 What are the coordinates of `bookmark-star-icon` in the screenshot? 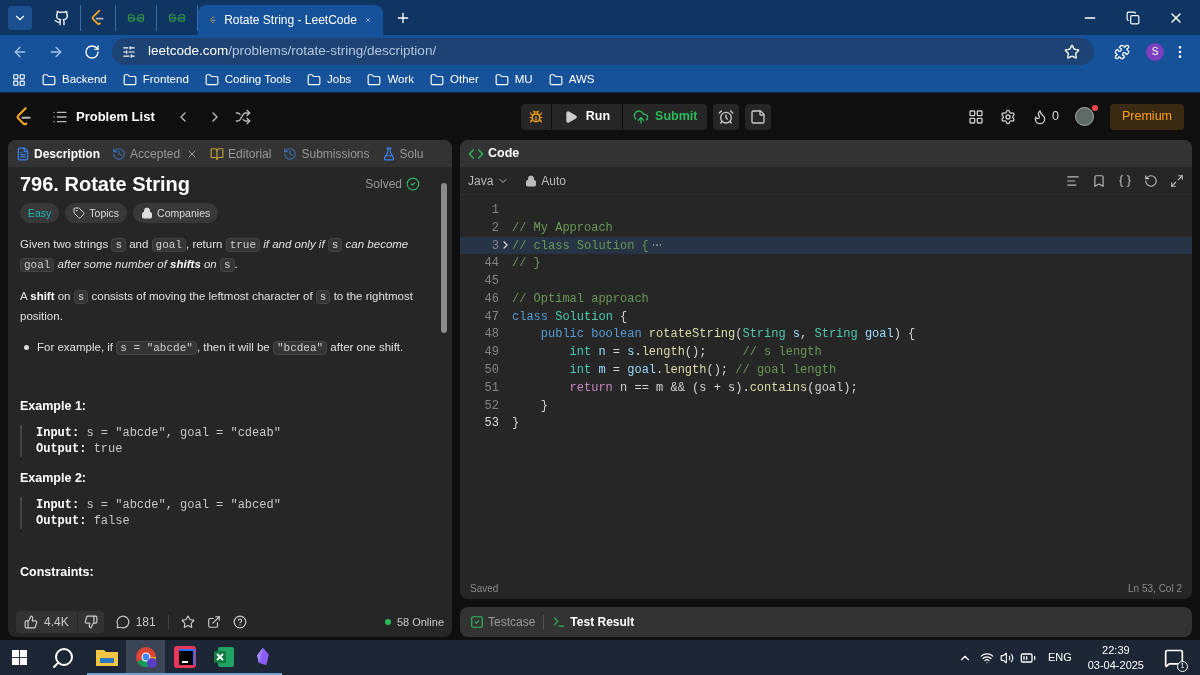 It's located at (1072, 51).